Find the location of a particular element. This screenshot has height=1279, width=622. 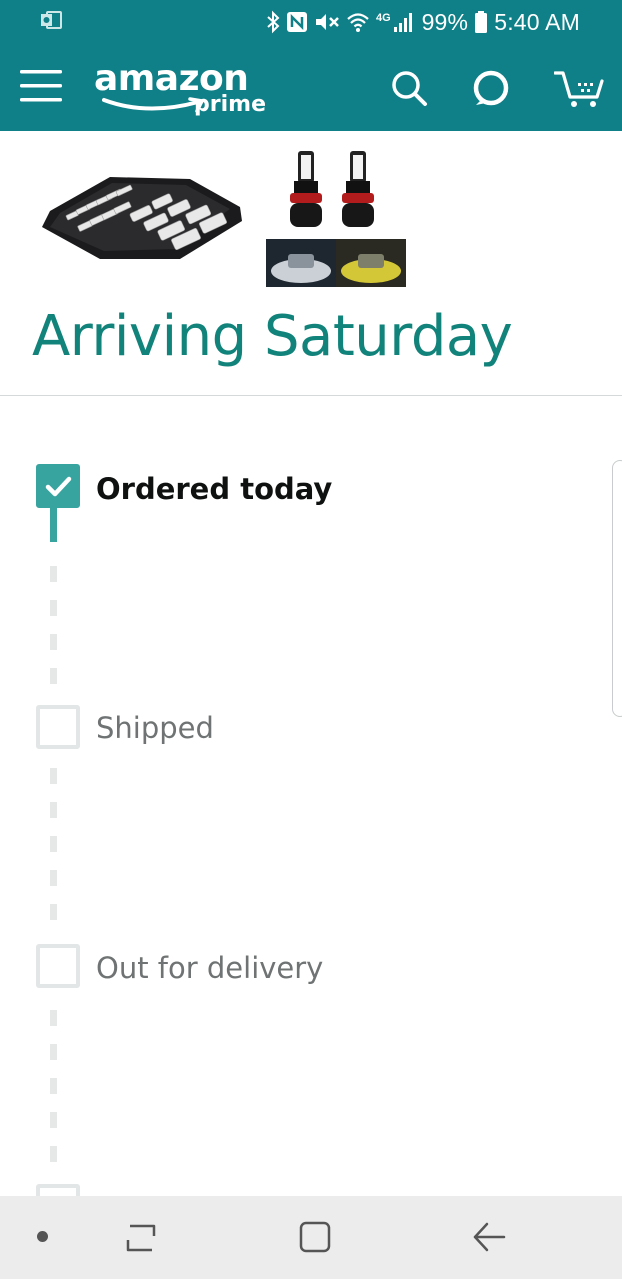

signal-icon: 4G is located at coordinates (394, 22).